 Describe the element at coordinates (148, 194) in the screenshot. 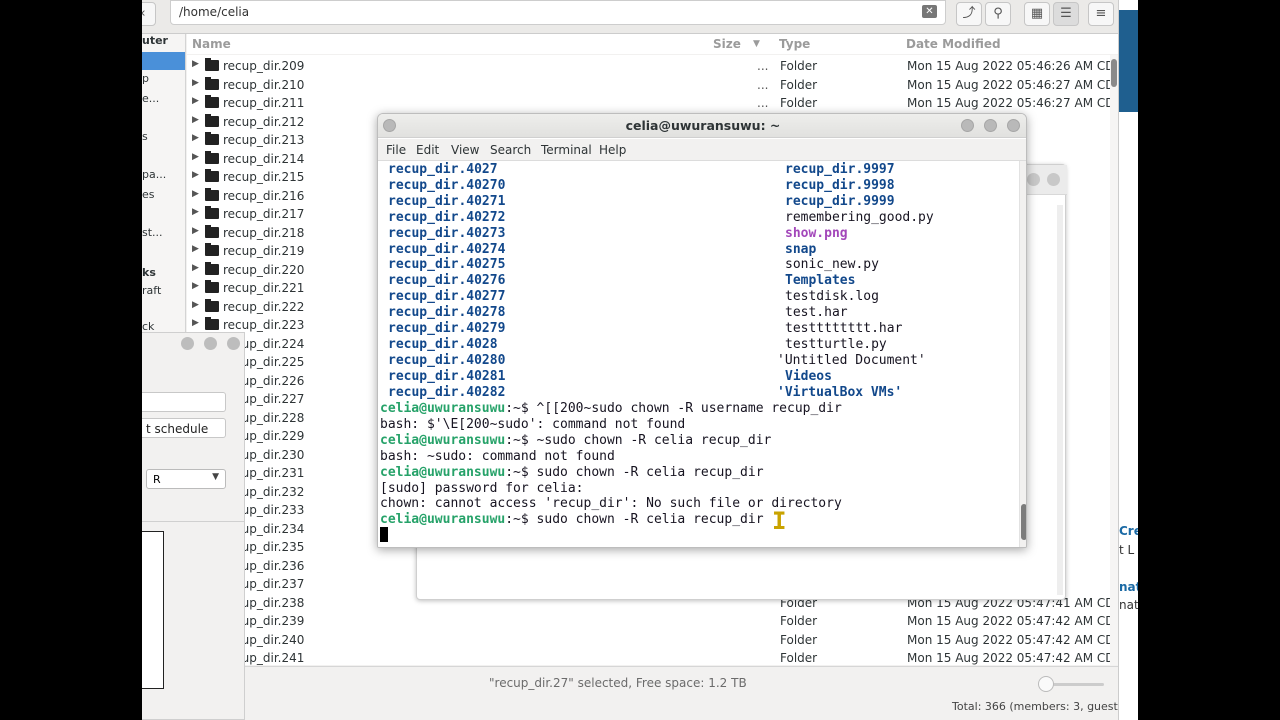

I see `sidebar-item-label: es` at that location.